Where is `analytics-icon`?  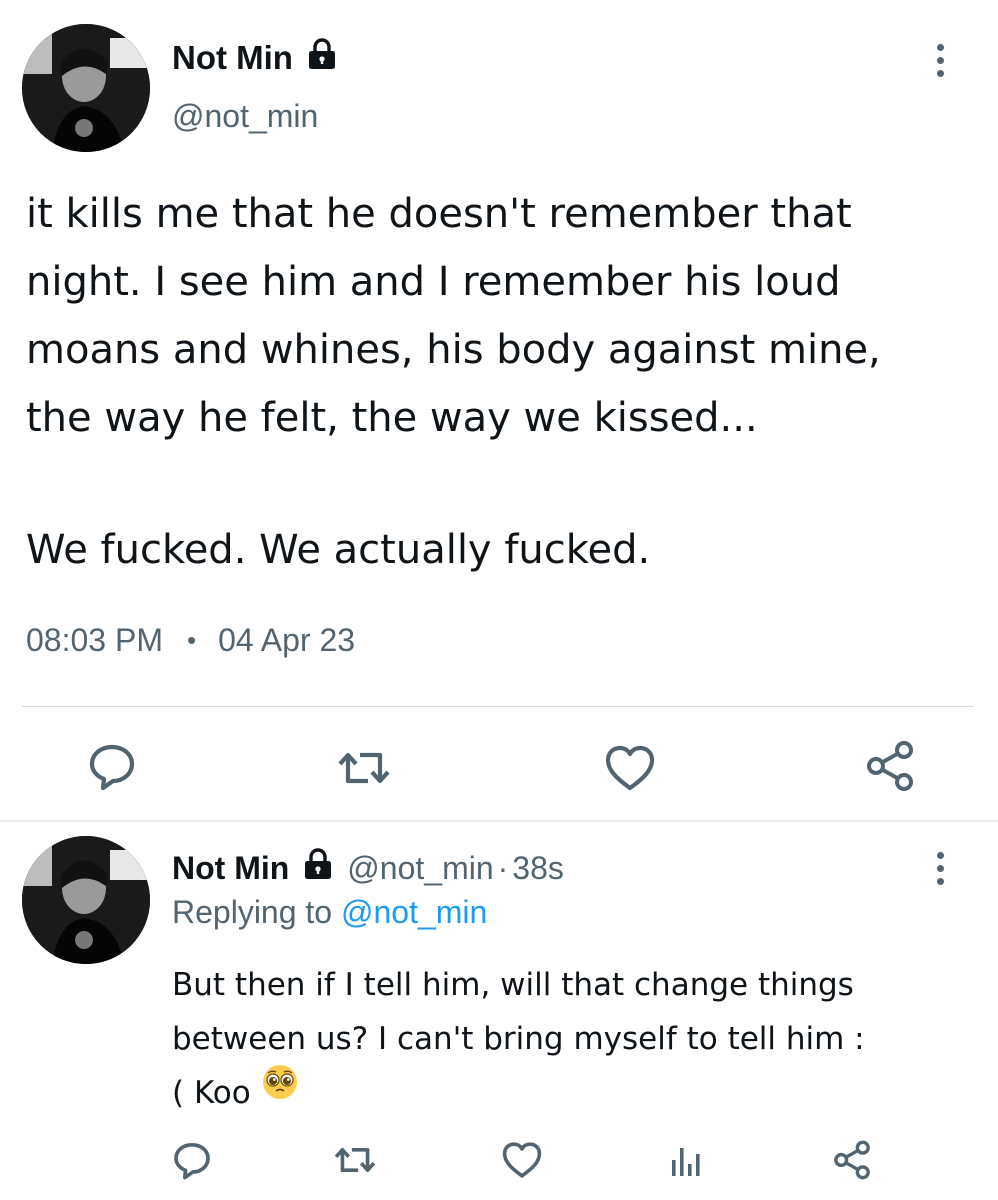
analytics-icon is located at coordinates (686, 1162).